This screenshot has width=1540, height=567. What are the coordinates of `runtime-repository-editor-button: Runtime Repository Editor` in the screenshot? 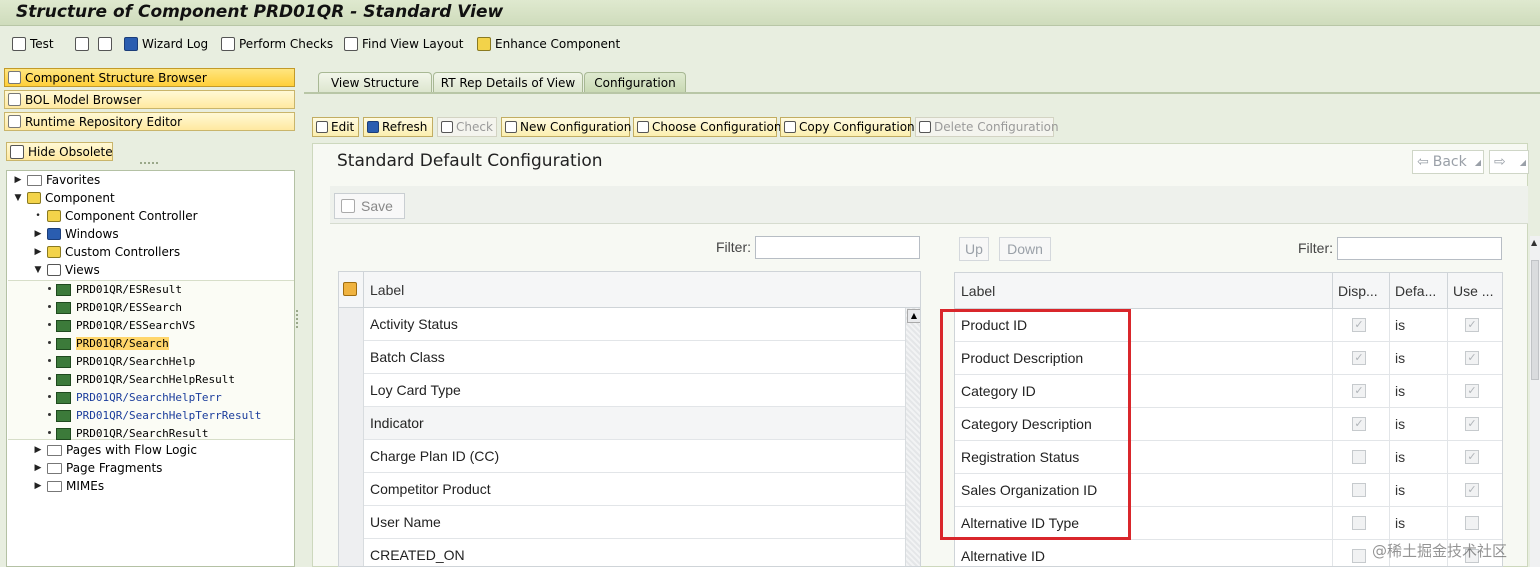 It's located at (149, 121).